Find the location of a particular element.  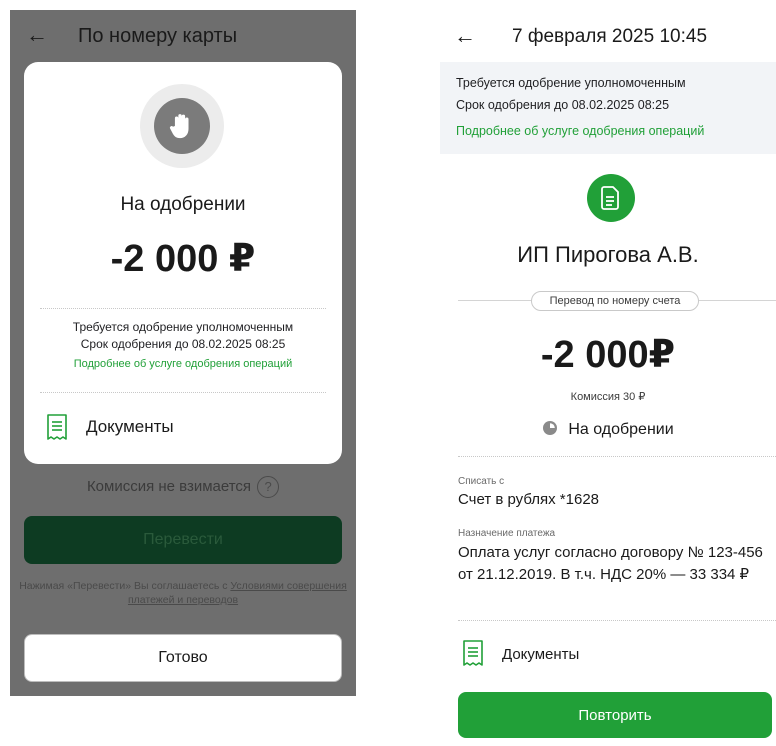

terms-prefix: Нажимая «Перевести» Вы соглашаетесь с is located at coordinates (125, 586).